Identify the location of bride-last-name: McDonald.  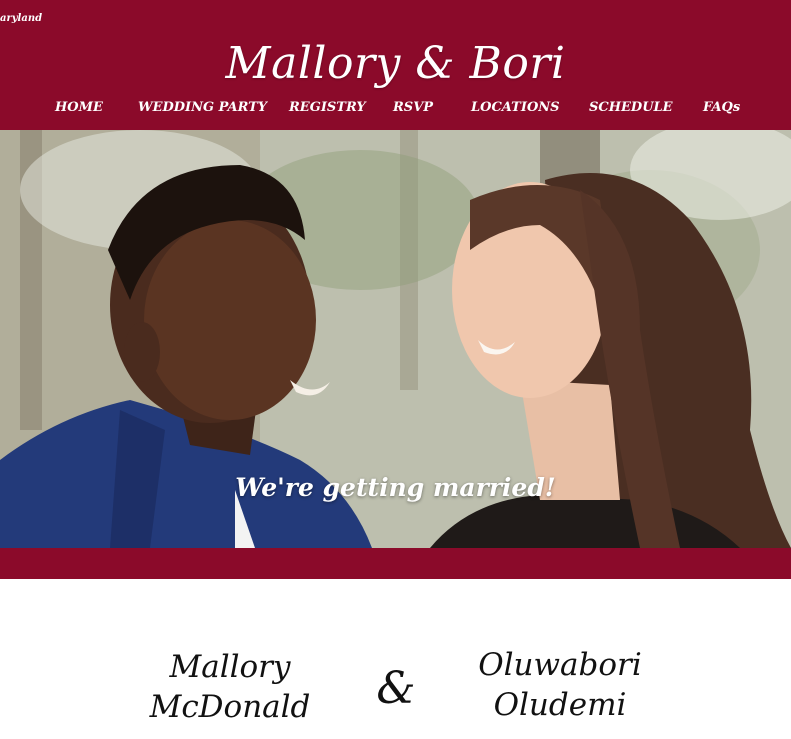
(230, 707).